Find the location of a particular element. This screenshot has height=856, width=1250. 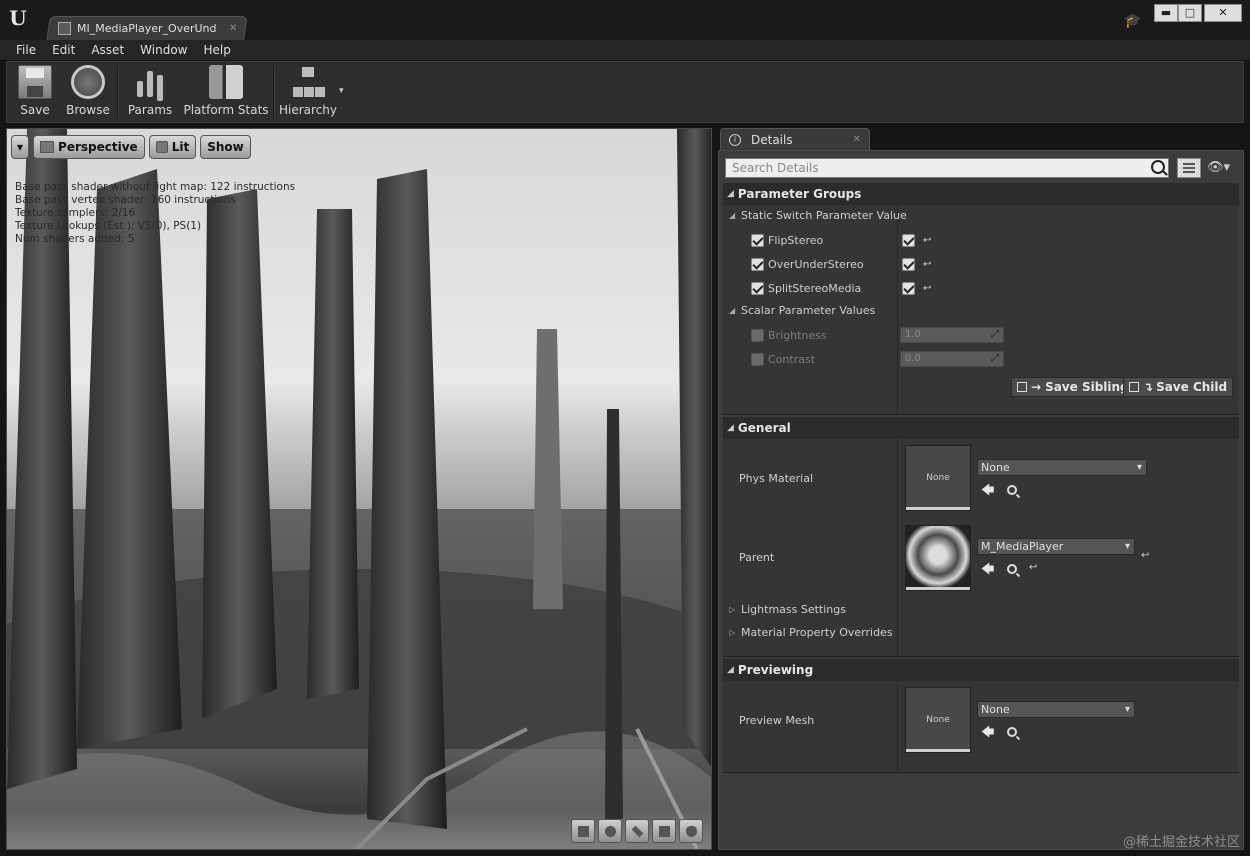

flipstereo-value-checkbox is located at coordinates (908, 240).